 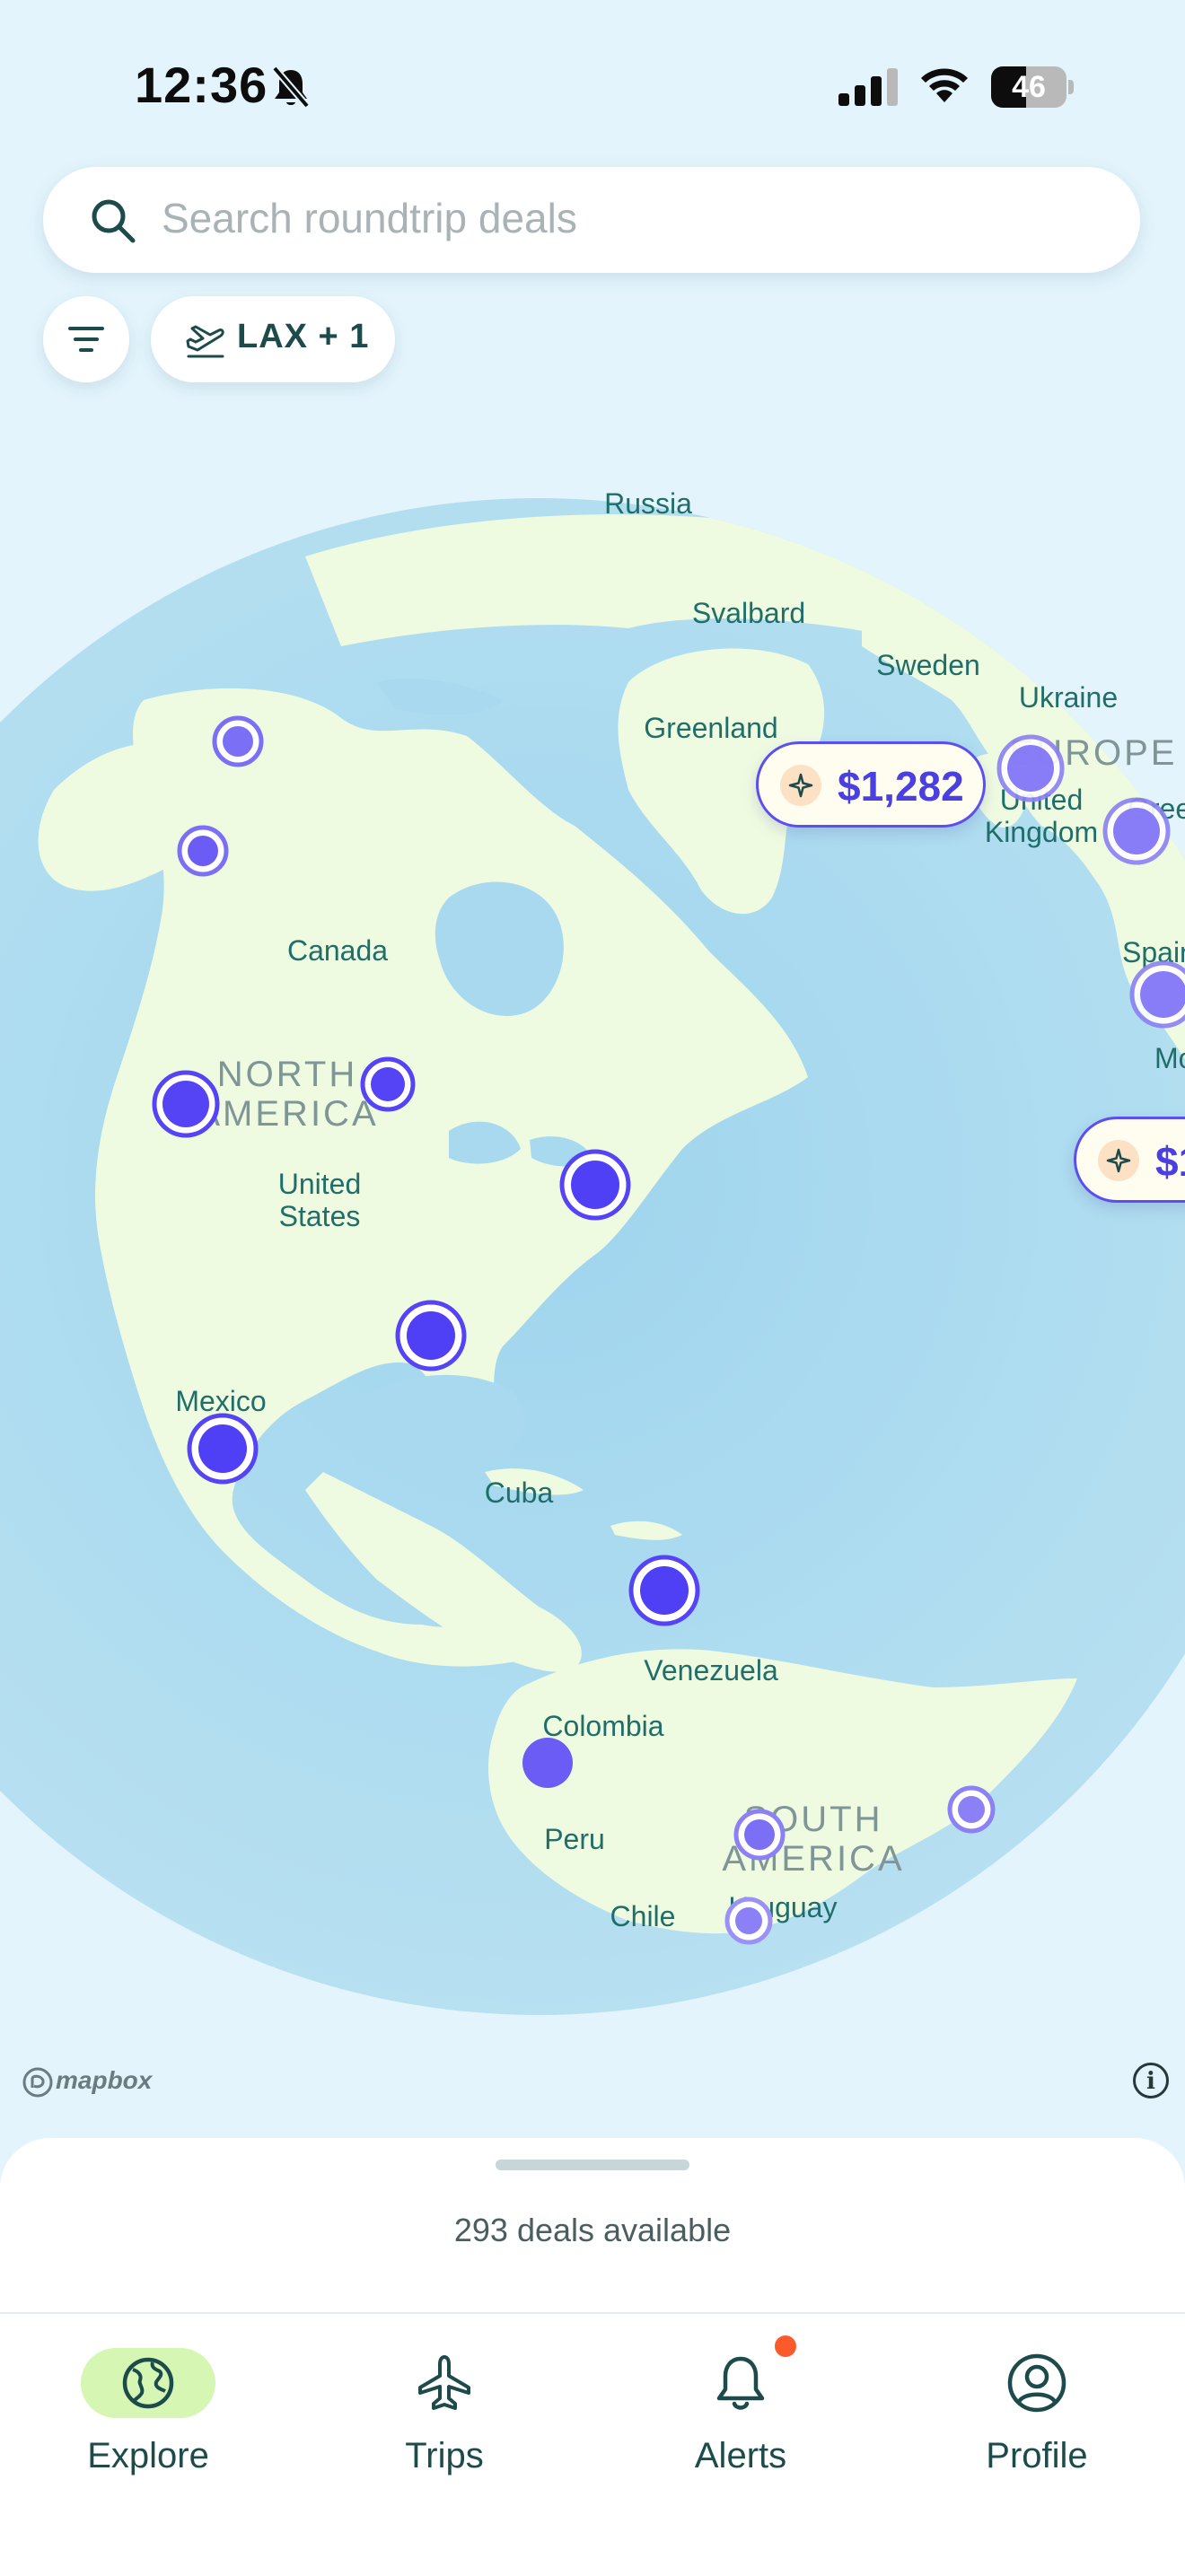 What do you see at coordinates (201, 85) in the screenshot?
I see `status-time: 12:36` at bounding box center [201, 85].